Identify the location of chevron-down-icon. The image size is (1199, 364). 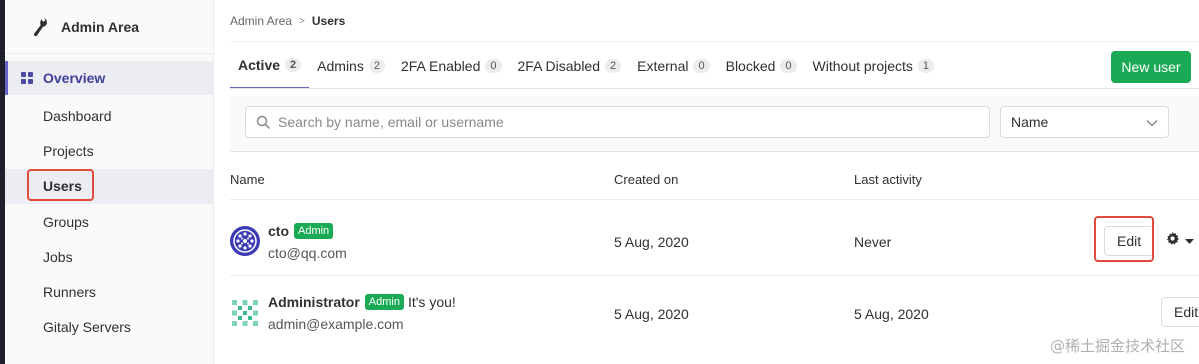
(1152, 122).